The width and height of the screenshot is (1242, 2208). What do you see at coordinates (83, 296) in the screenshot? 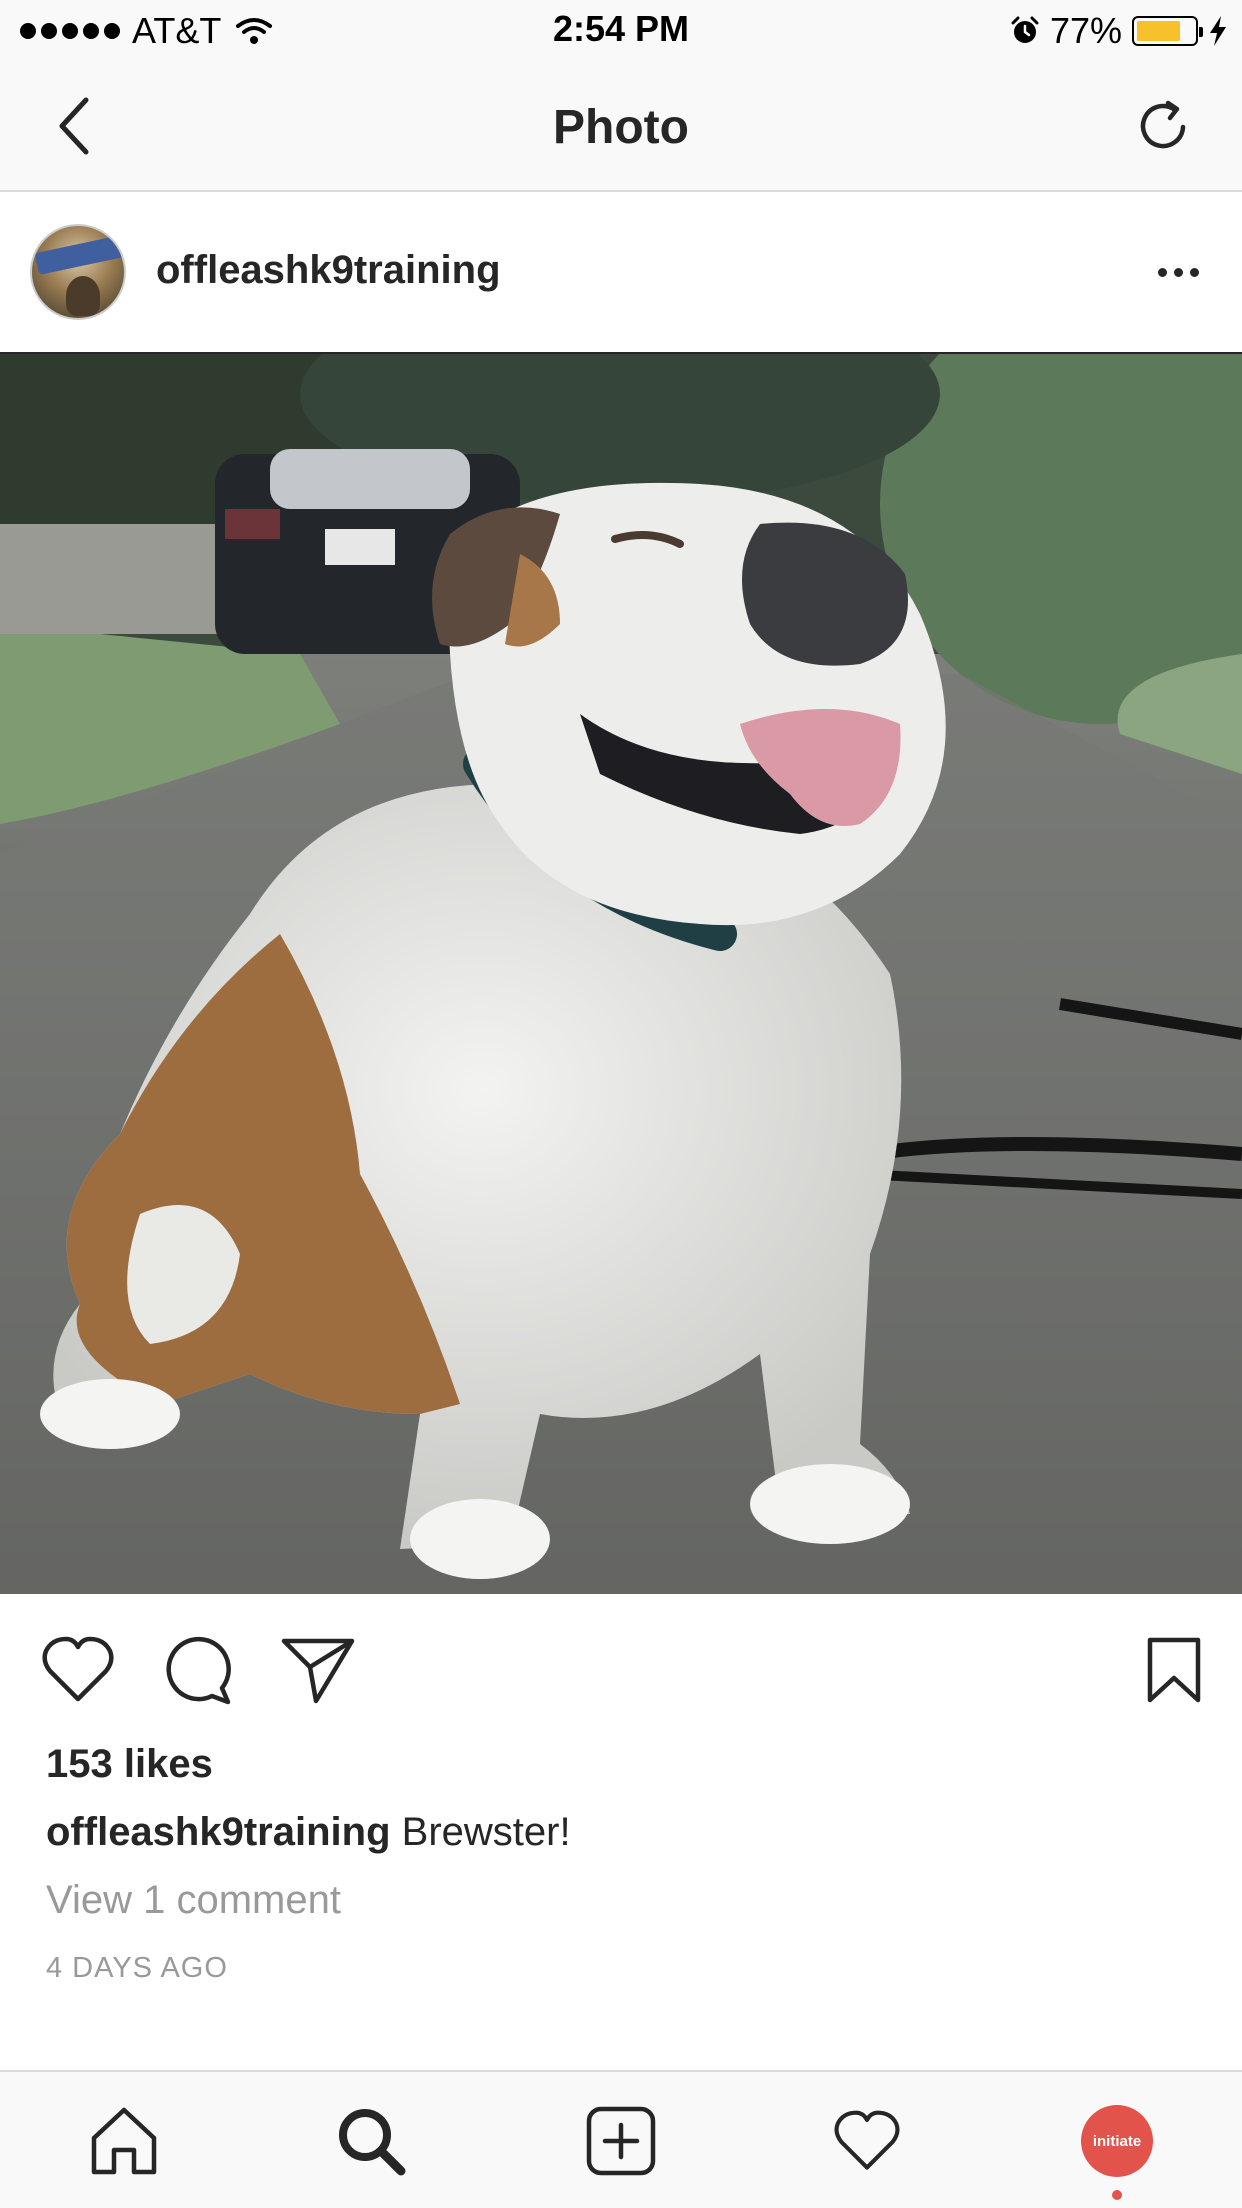
I see `avatar-dog-shape` at bounding box center [83, 296].